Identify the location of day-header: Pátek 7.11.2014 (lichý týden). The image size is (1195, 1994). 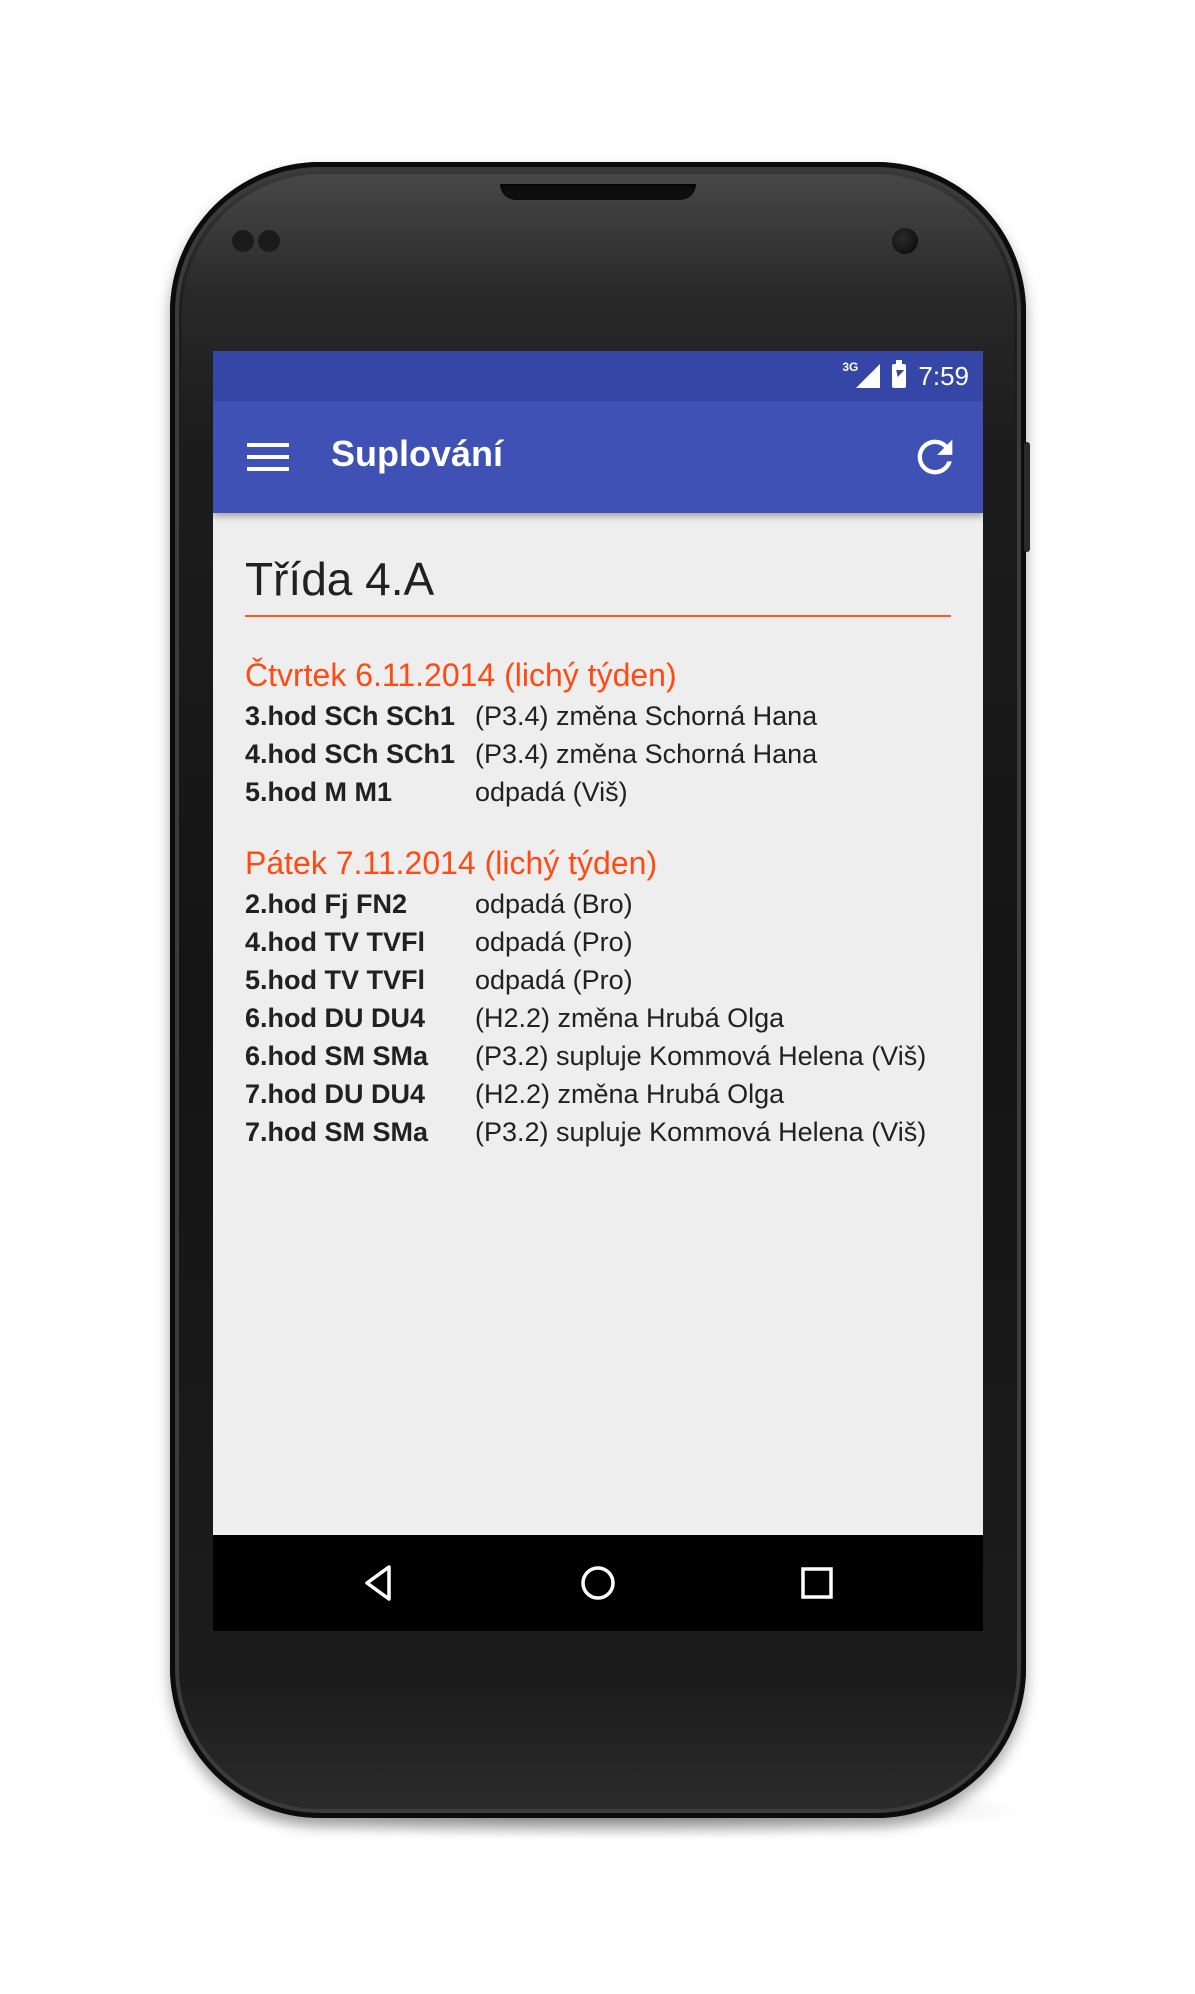
(451, 863).